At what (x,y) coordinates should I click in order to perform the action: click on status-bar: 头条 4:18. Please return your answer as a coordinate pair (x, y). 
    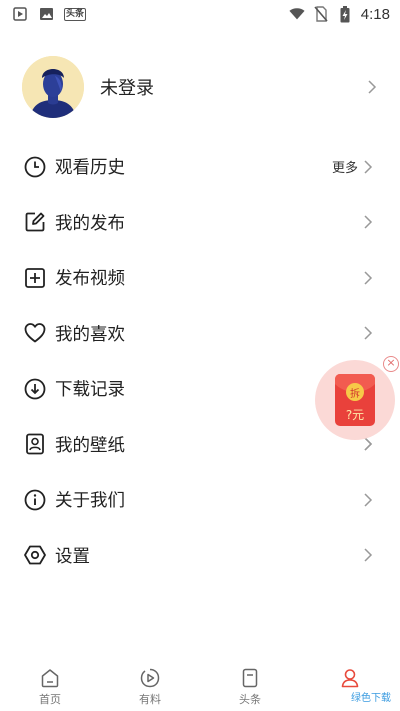
    Looking at the image, I should click on (200, 14).